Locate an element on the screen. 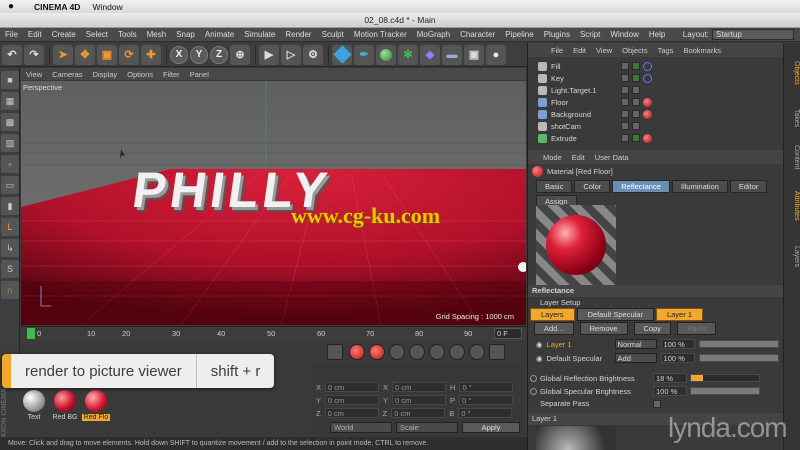 The width and height of the screenshot is (800, 450). layer-tab-default-specular: Default Specular is located at coordinates (615, 314).